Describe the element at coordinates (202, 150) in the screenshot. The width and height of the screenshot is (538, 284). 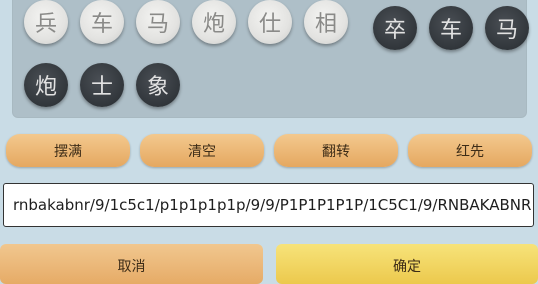
I see `clear-button: 清空` at that location.